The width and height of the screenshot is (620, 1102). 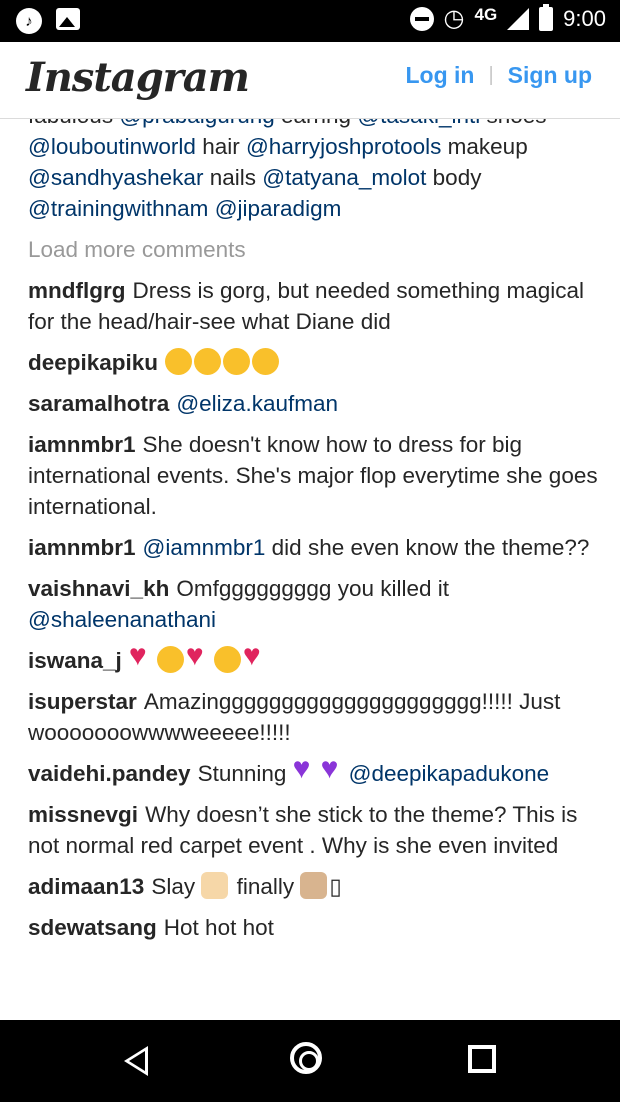 I want to click on status-bar: ♪ ◷ 4G 9:00, so click(x=310, y=21).